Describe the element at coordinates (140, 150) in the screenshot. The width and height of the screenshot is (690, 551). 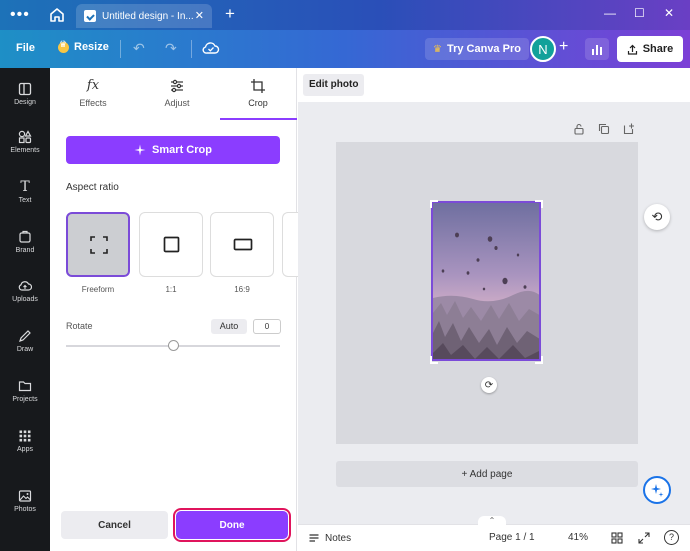
I see `sparkle-icon` at that location.